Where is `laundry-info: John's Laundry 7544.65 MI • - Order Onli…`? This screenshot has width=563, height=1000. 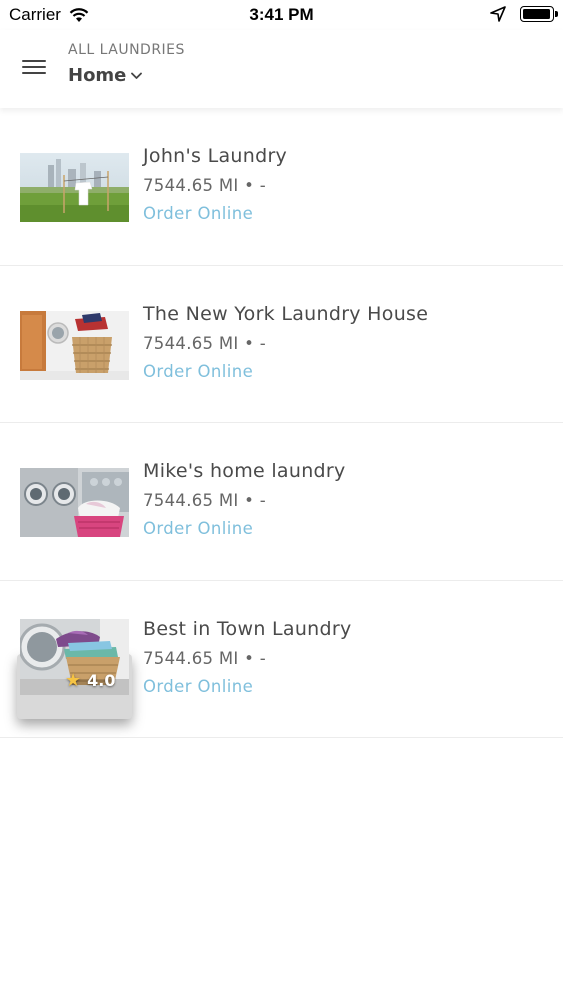
laundry-info: John's Laundry 7544.65 MI • - Order Onli… is located at coordinates (215, 184).